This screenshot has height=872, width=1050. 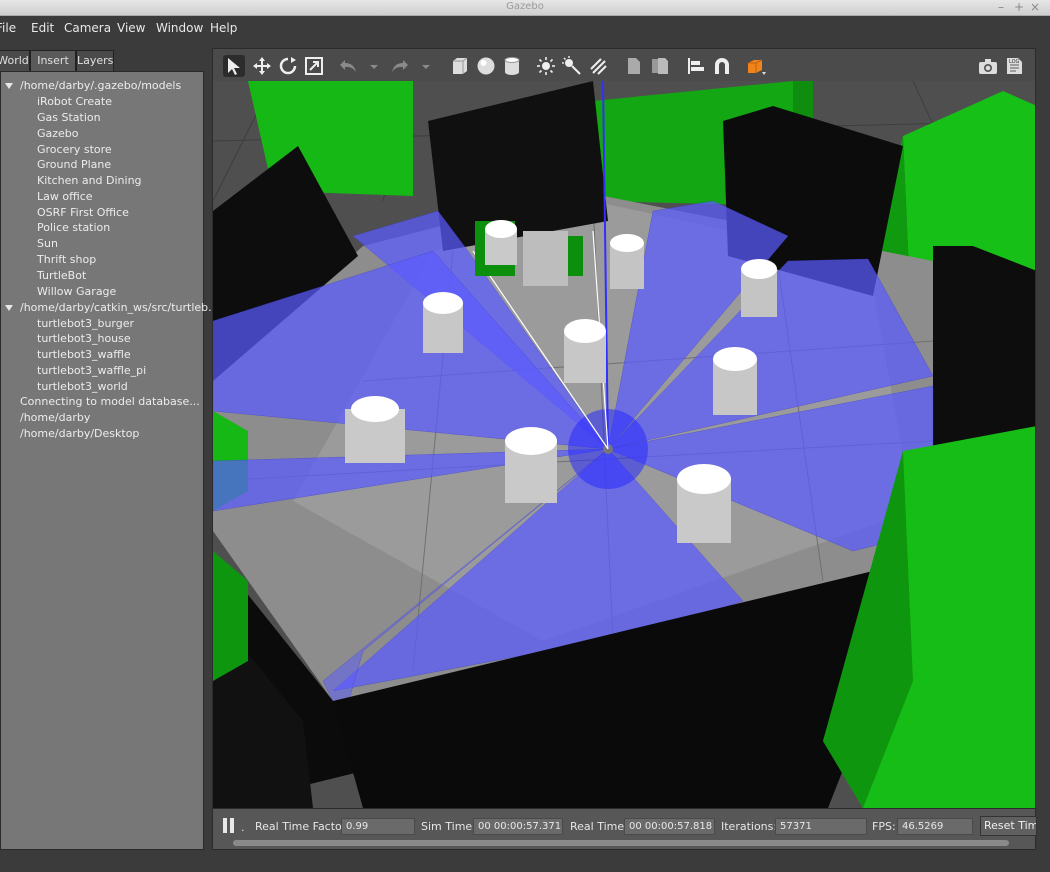 What do you see at coordinates (821, 826) in the screenshot?
I see `iterations-value: 57371` at bounding box center [821, 826].